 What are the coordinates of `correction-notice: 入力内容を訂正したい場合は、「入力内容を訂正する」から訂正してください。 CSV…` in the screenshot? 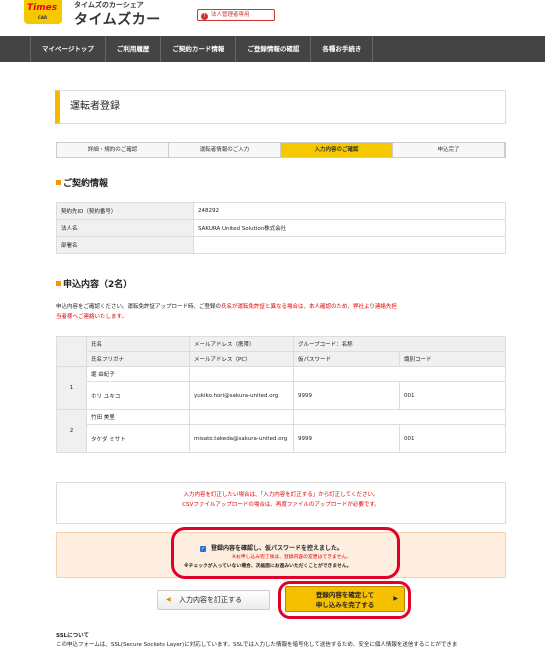 It's located at (281, 503).